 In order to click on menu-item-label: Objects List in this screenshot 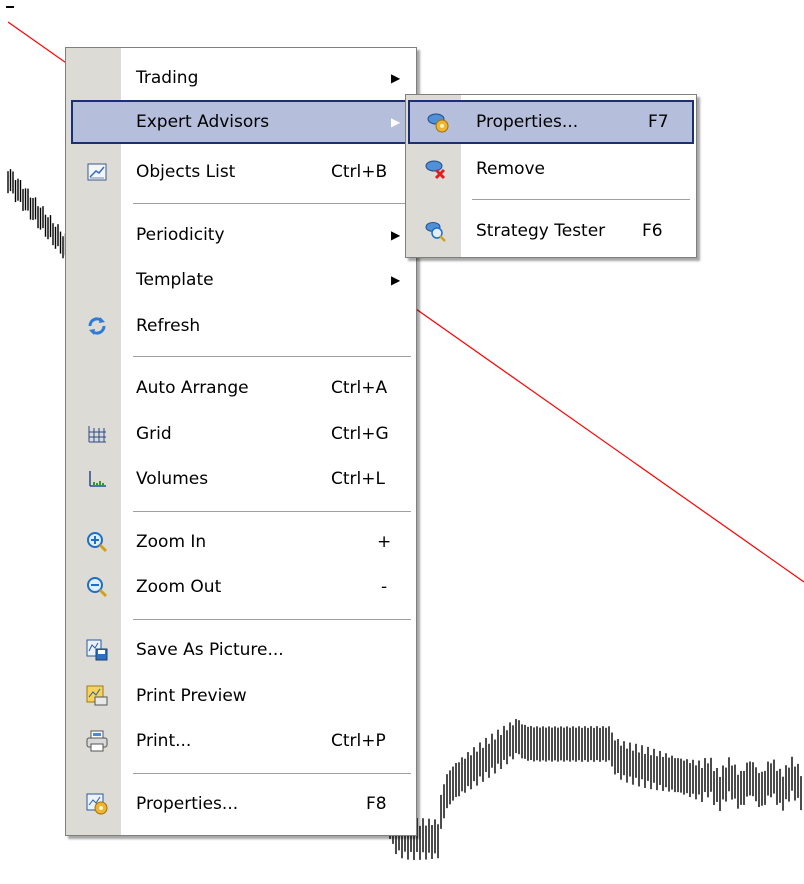, I will do `click(186, 172)`.